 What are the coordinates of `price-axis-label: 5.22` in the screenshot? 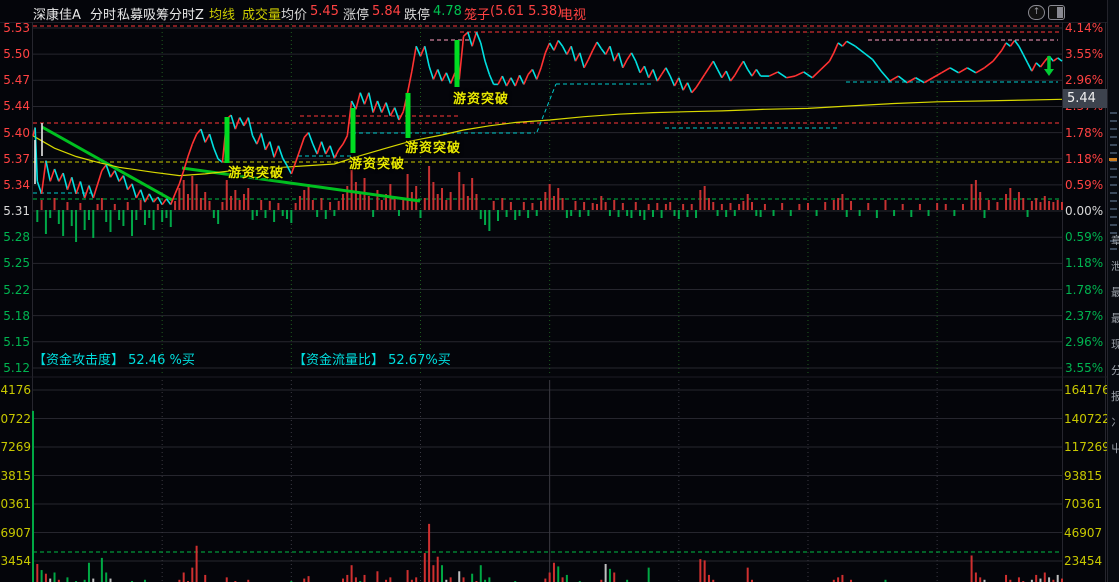 It's located at (16, 289).